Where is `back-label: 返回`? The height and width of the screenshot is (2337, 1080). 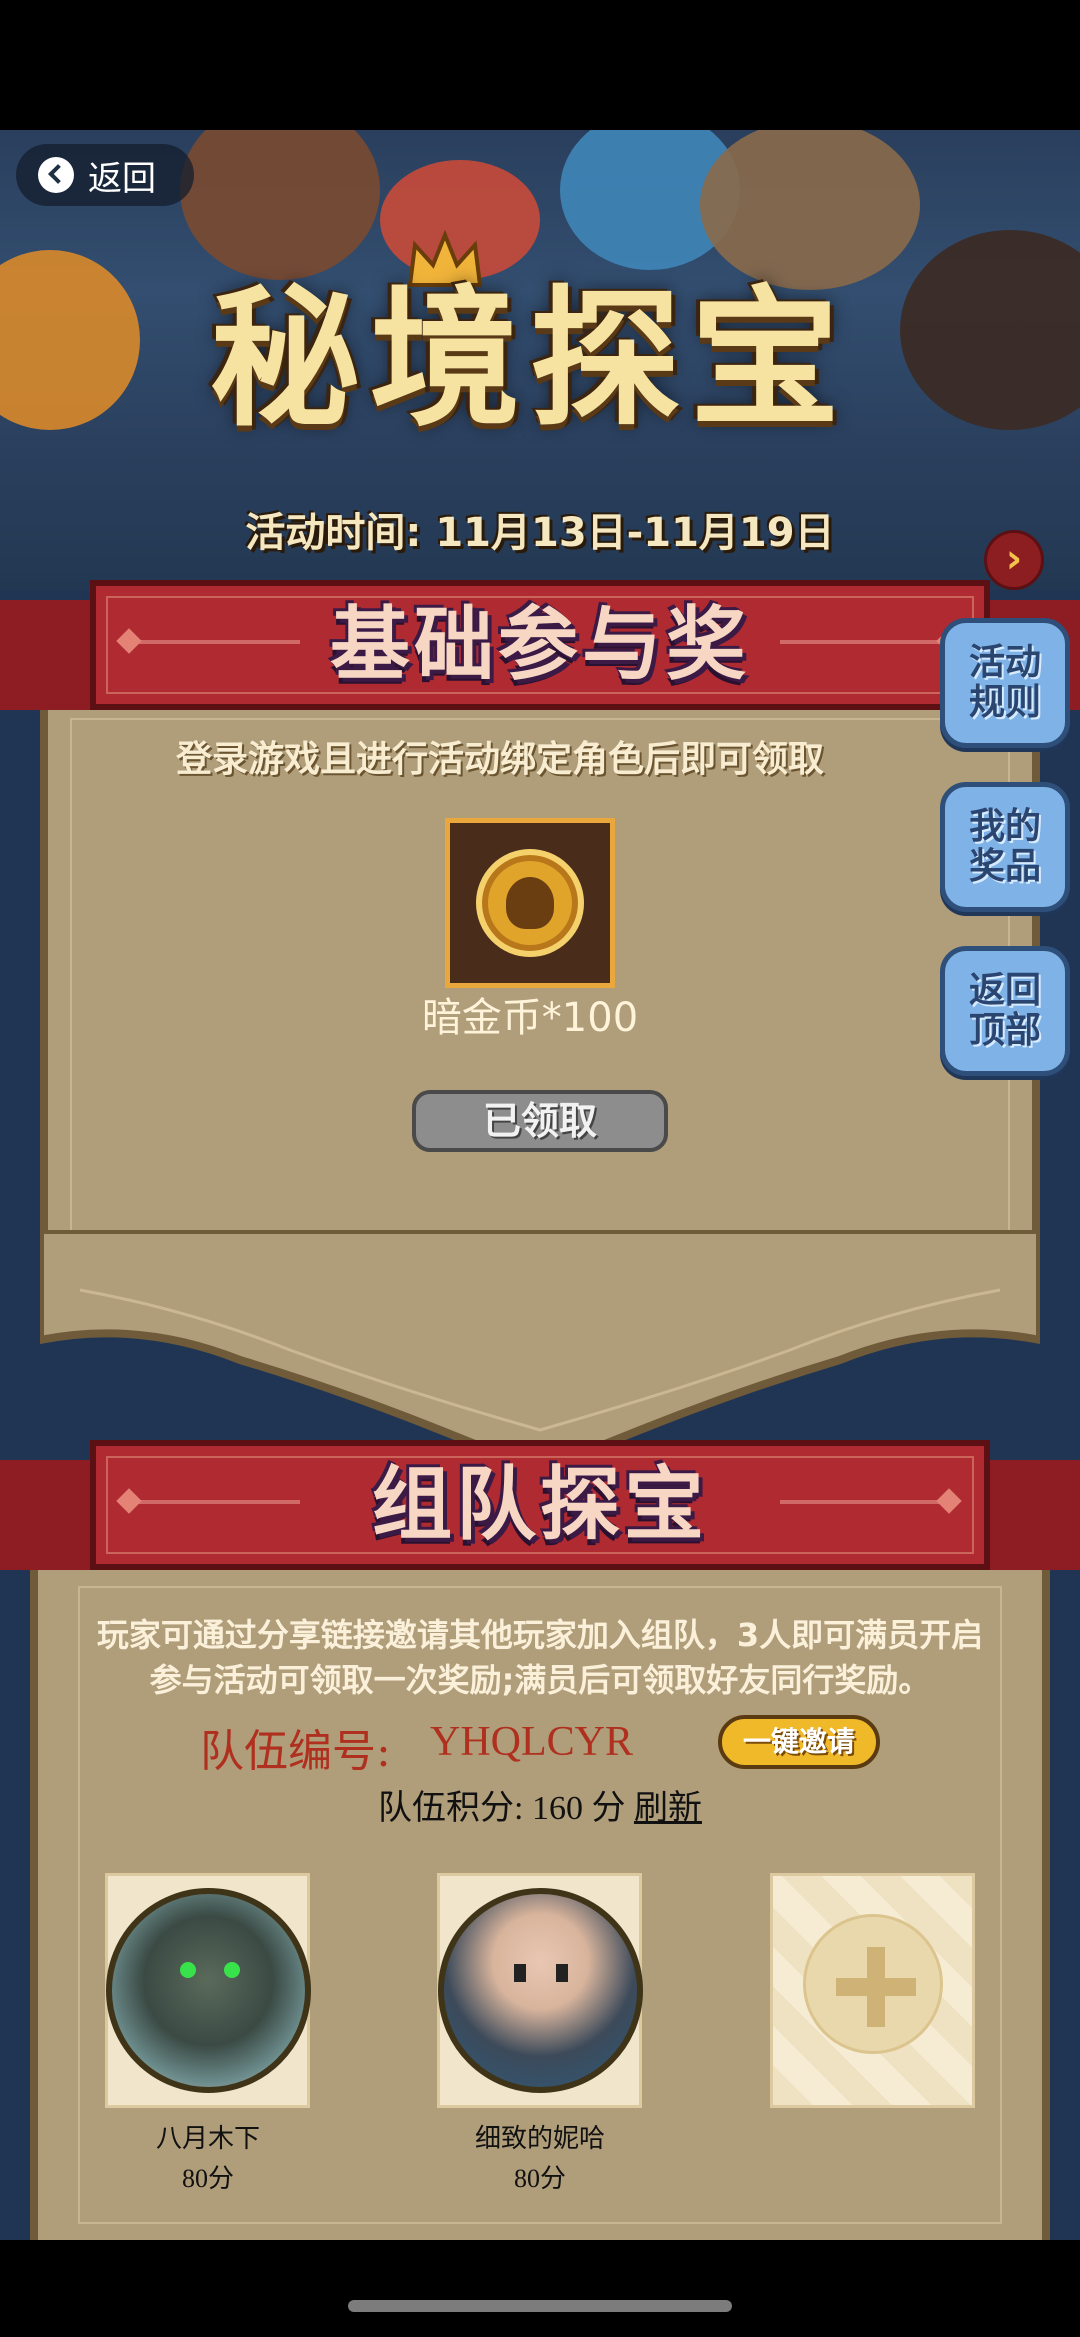 back-label: 返回 is located at coordinates (122, 178).